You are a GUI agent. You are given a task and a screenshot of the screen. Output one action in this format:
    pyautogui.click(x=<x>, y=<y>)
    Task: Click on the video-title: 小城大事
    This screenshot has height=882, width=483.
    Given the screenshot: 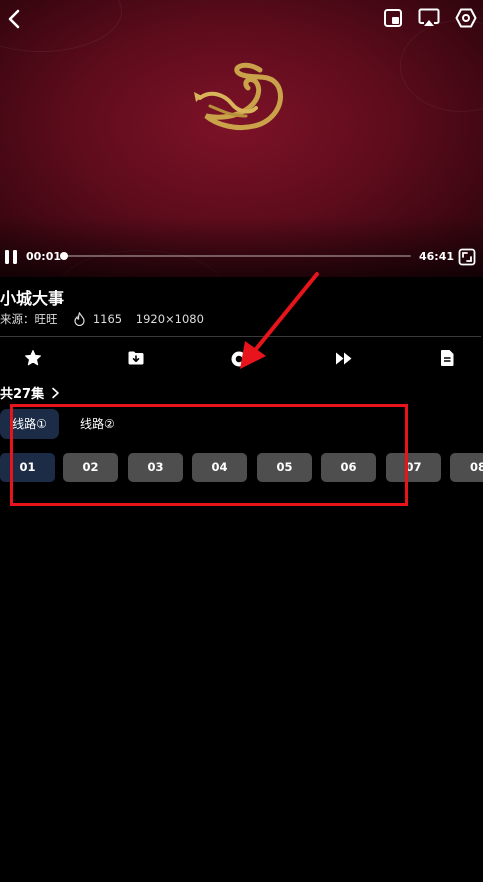 What is the action you would take?
    pyautogui.click(x=32, y=298)
    